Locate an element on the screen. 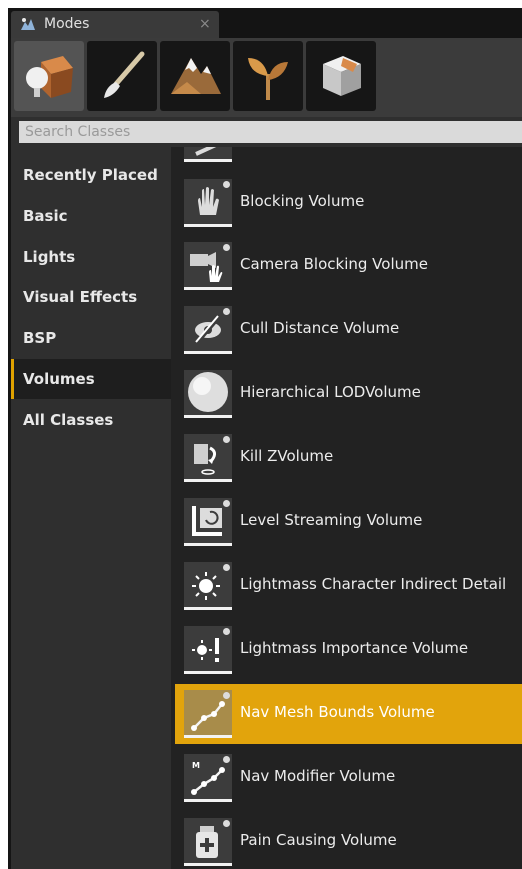  paint-mode-button is located at coordinates (122, 76).